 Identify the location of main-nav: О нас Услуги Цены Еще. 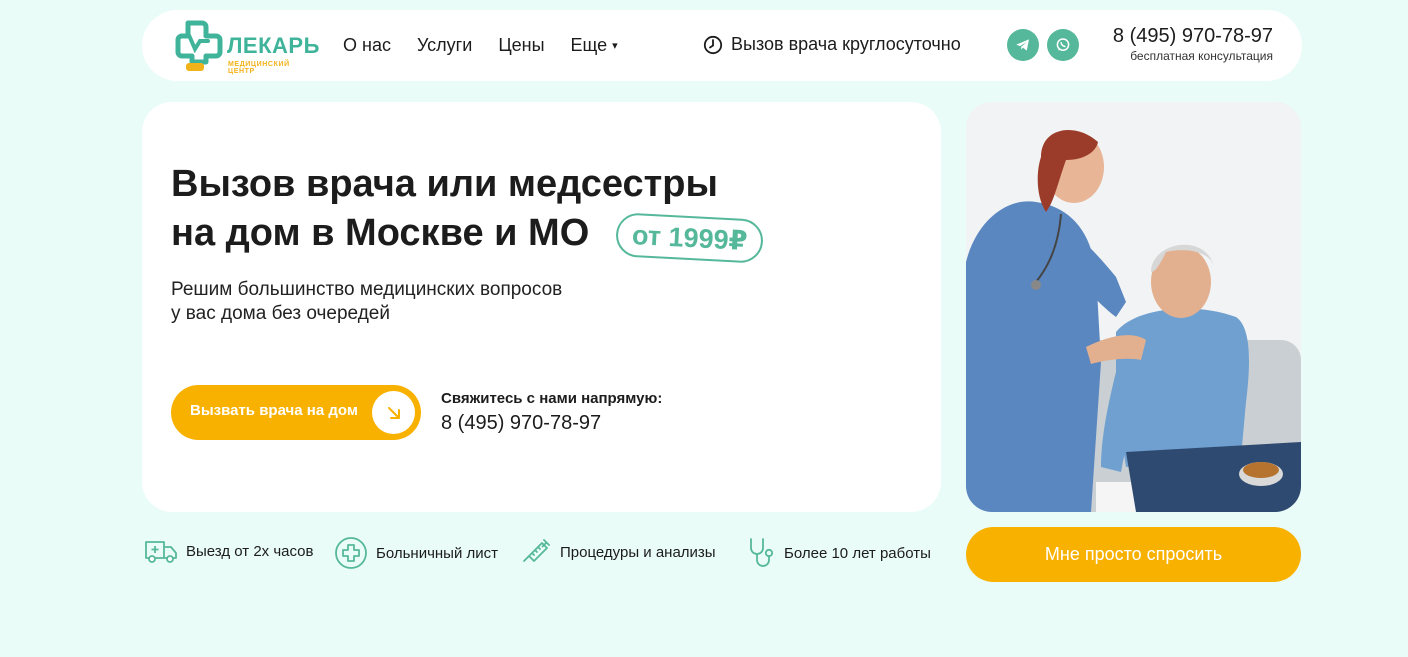
(480, 45).